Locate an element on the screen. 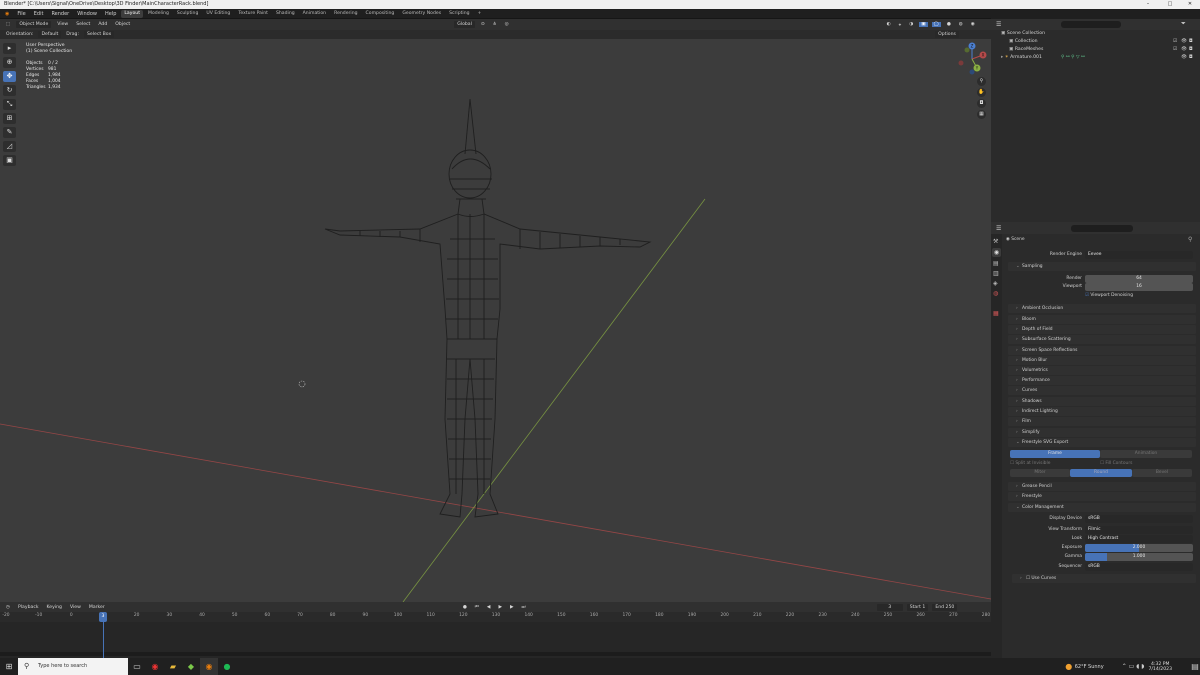  tab-rendering: Rendering is located at coordinates (345, 14).